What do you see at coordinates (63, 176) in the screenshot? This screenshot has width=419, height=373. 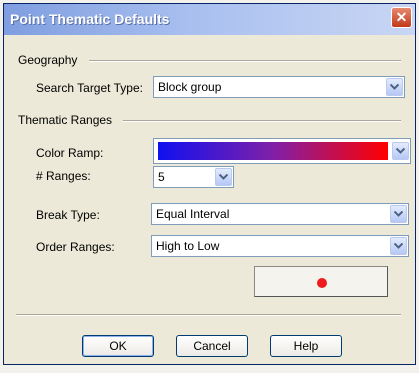 I see `num-ranges-label: # Ranges:` at bounding box center [63, 176].